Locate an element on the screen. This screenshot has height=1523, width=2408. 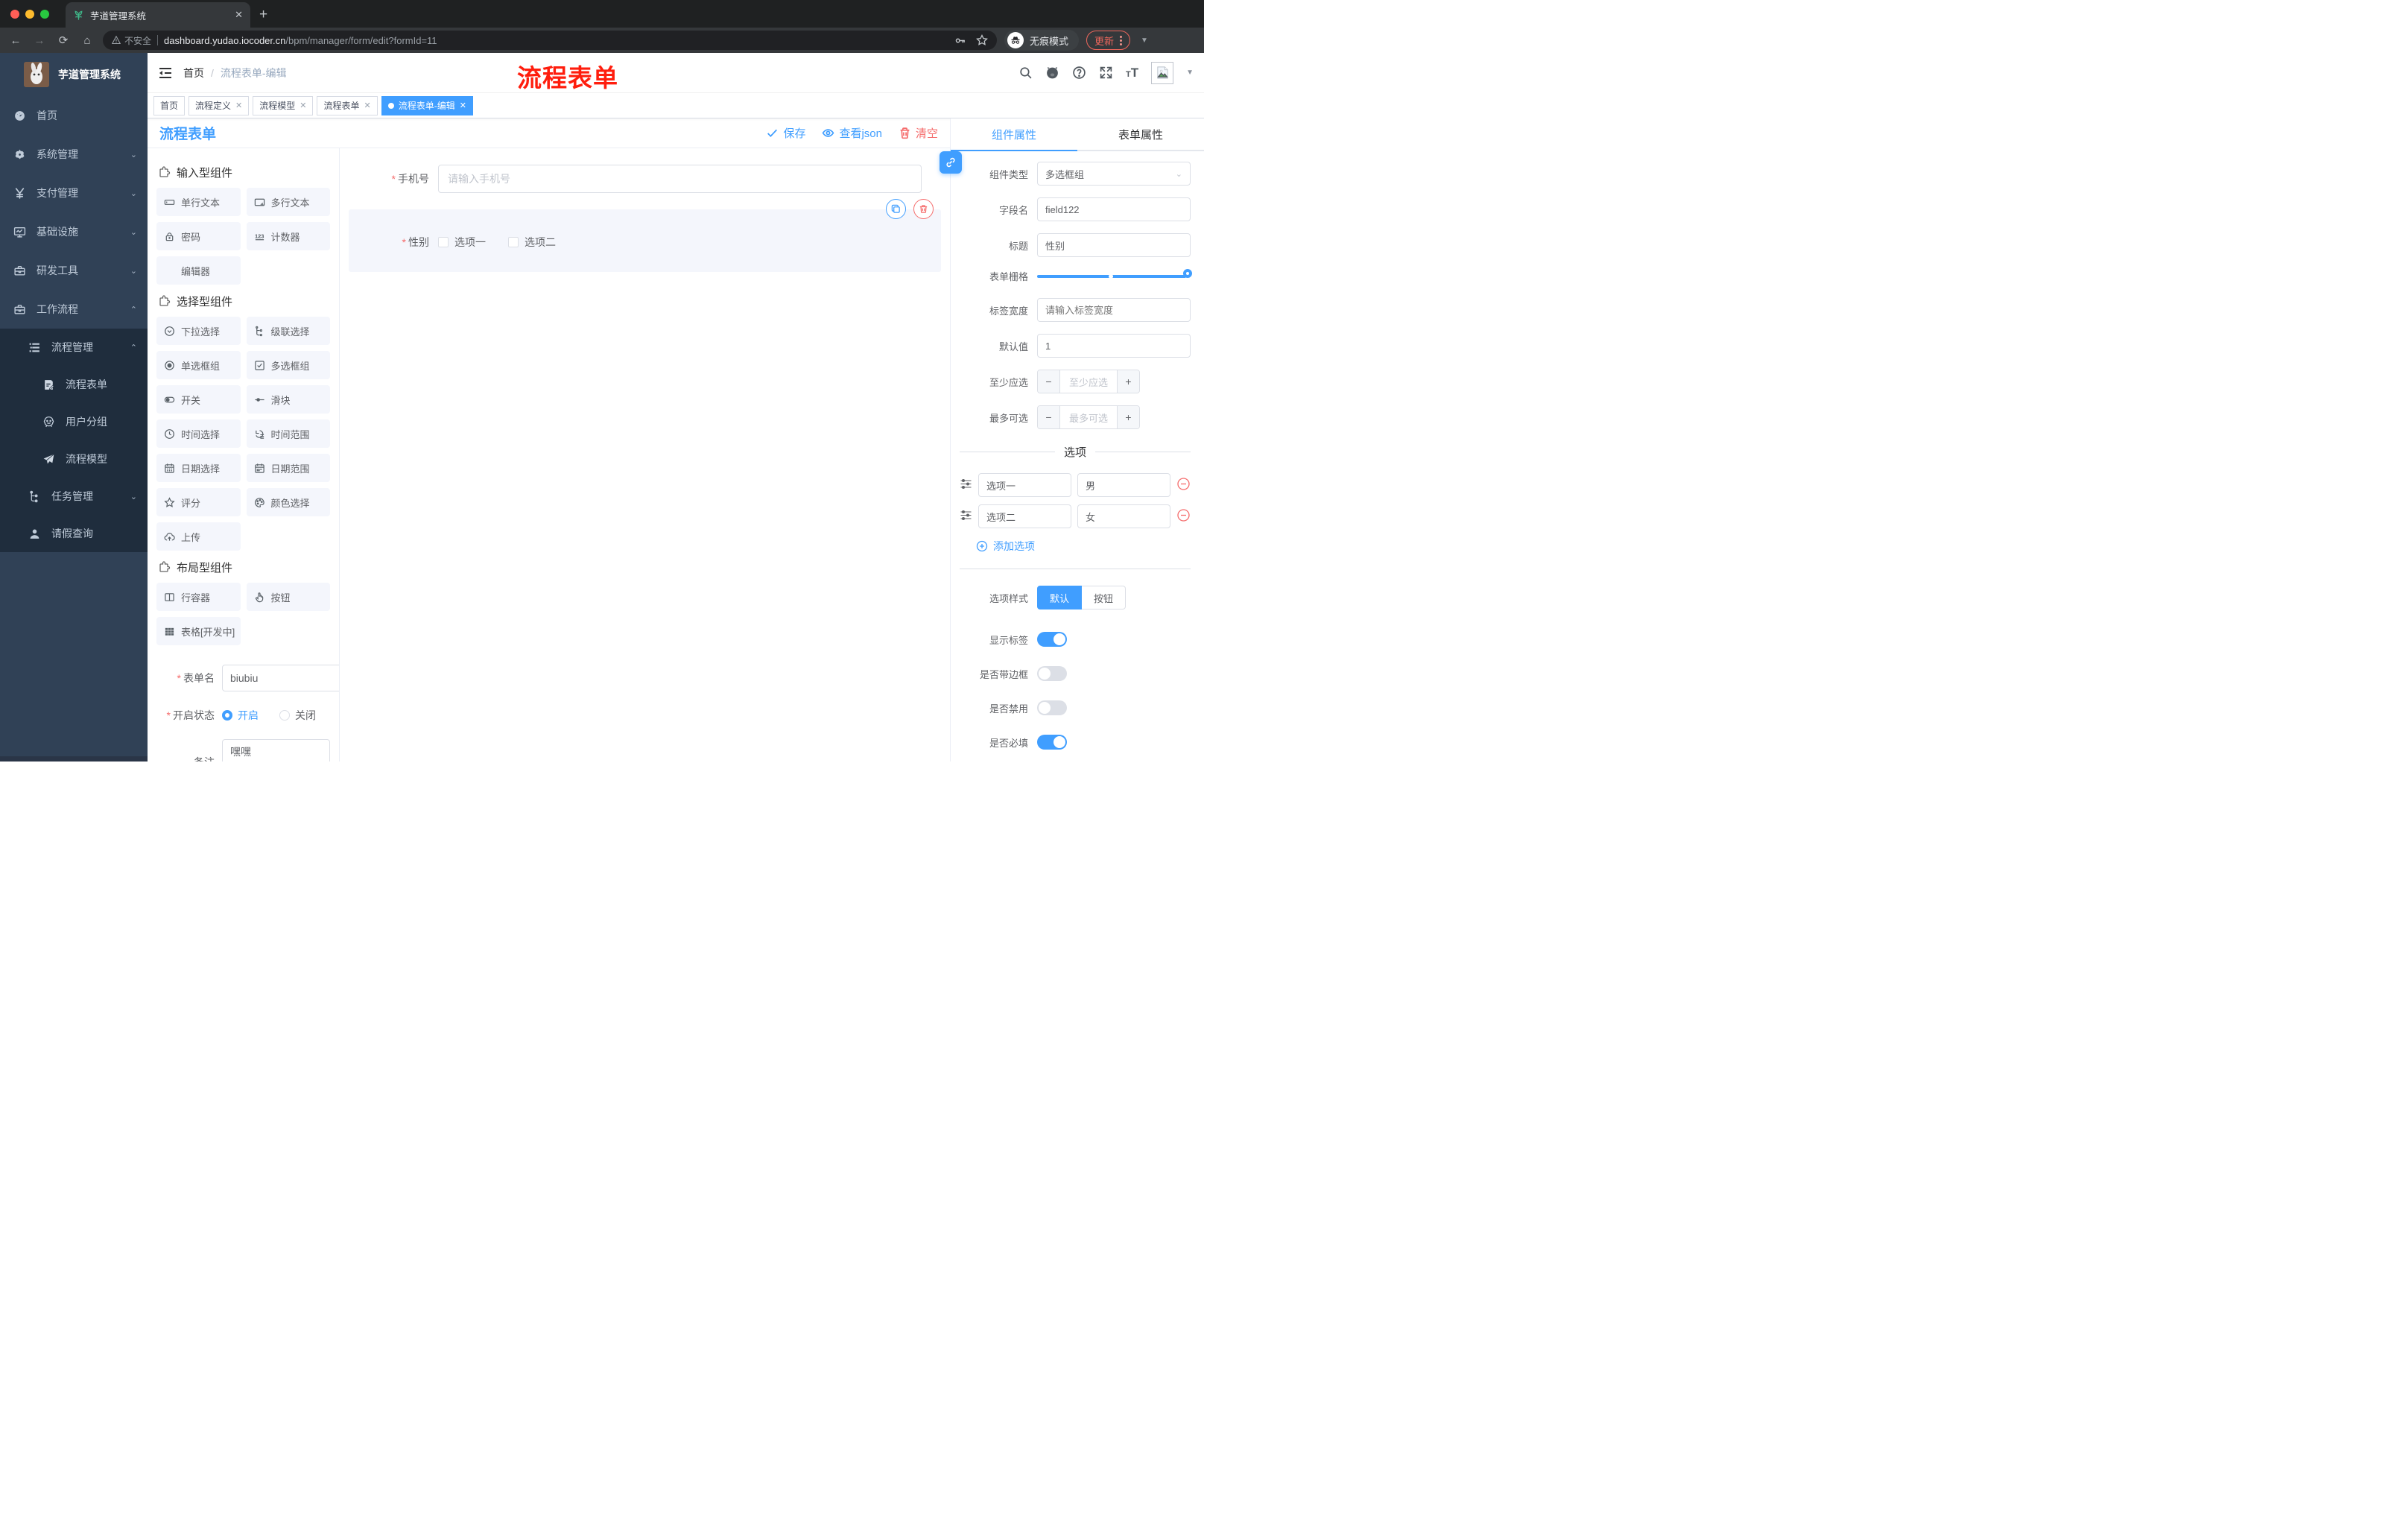
min-select-stepper: − 至少应选 + is located at coordinates (1088, 382).